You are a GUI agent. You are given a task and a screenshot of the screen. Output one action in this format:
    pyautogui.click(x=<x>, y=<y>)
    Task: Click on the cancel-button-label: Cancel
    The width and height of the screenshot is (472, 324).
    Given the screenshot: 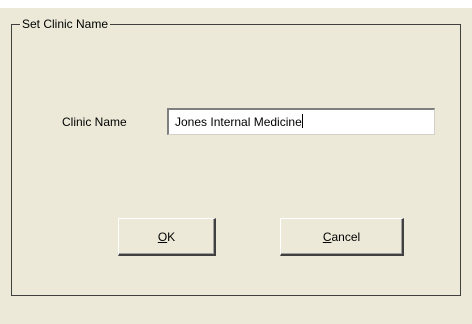 What is the action you would take?
    pyautogui.click(x=341, y=237)
    